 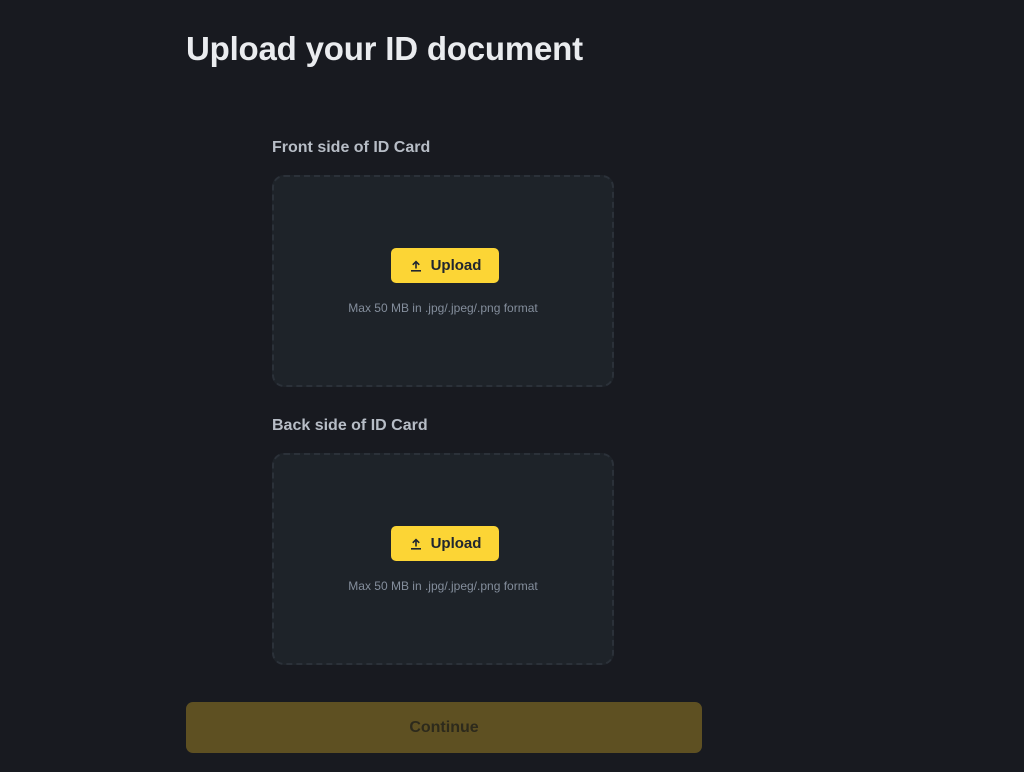 I want to click on front-upload-button: Upload, so click(x=445, y=265).